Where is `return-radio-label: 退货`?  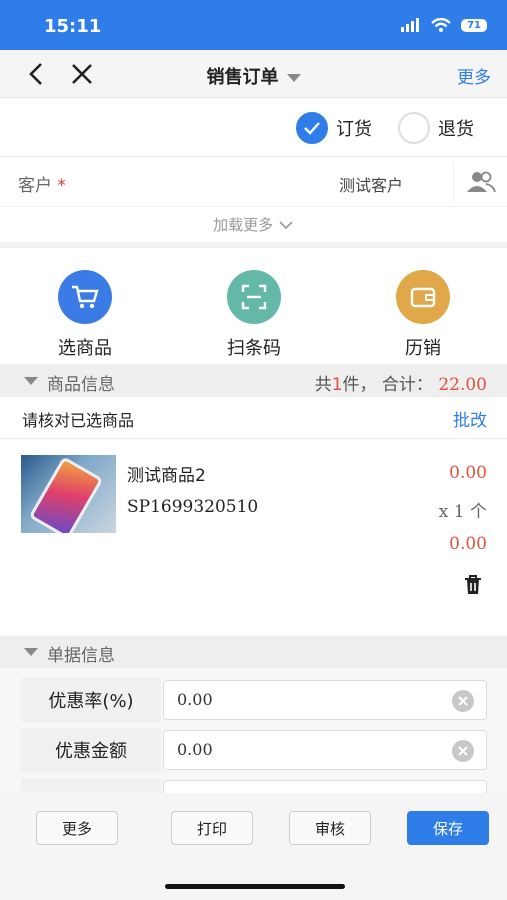 return-radio-label: 退货 is located at coordinates (456, 129).